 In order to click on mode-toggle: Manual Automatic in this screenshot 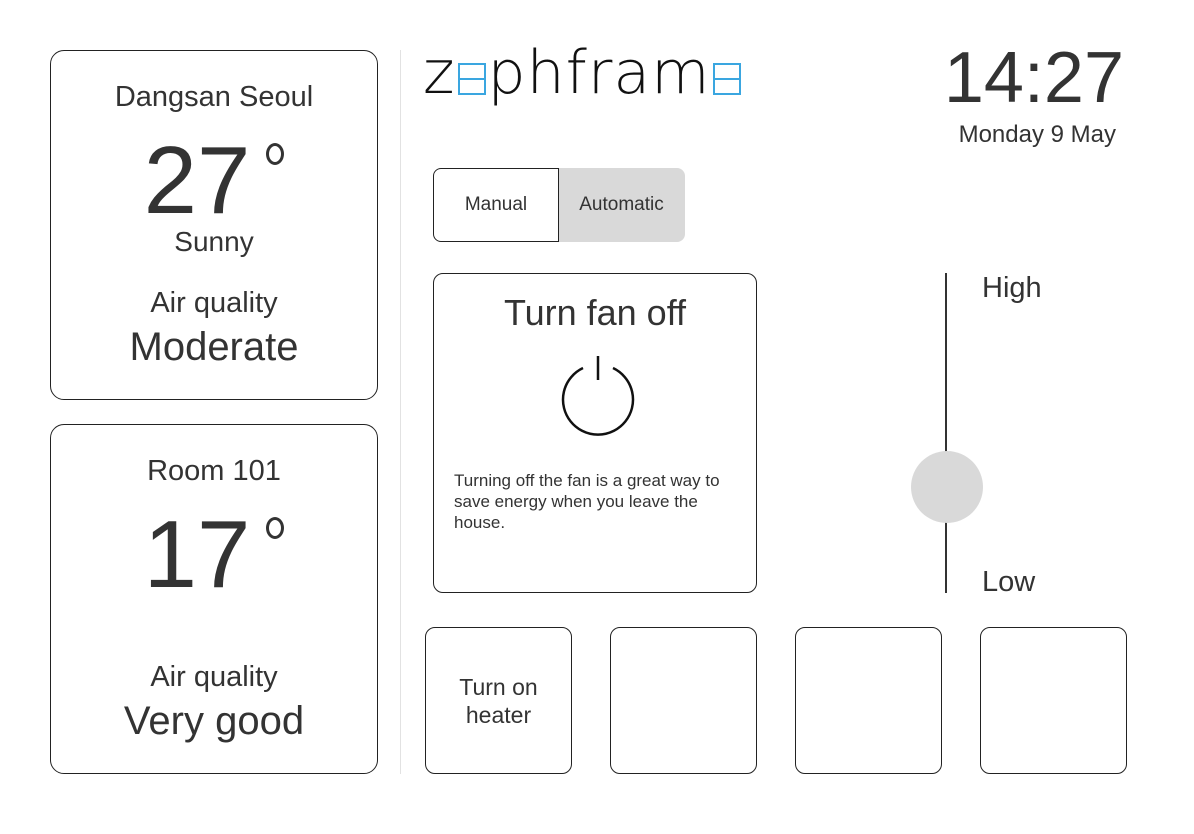, I will do `click(559, 205)`.